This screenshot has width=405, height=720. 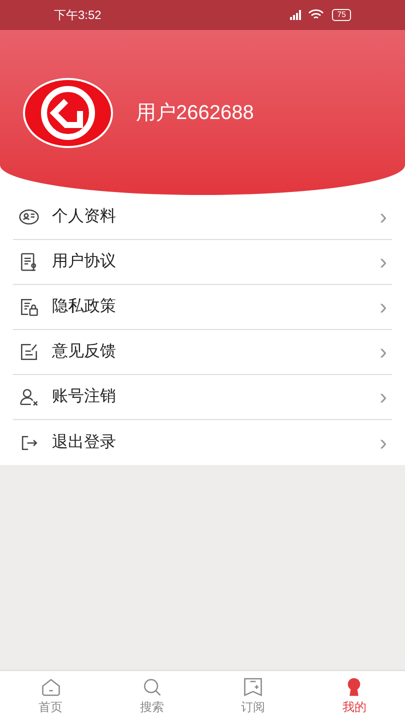 What do you see at coordinates (341, 15) in the screenshot?
I see `battery-indicator: 75` at bounding box center [341, 15].